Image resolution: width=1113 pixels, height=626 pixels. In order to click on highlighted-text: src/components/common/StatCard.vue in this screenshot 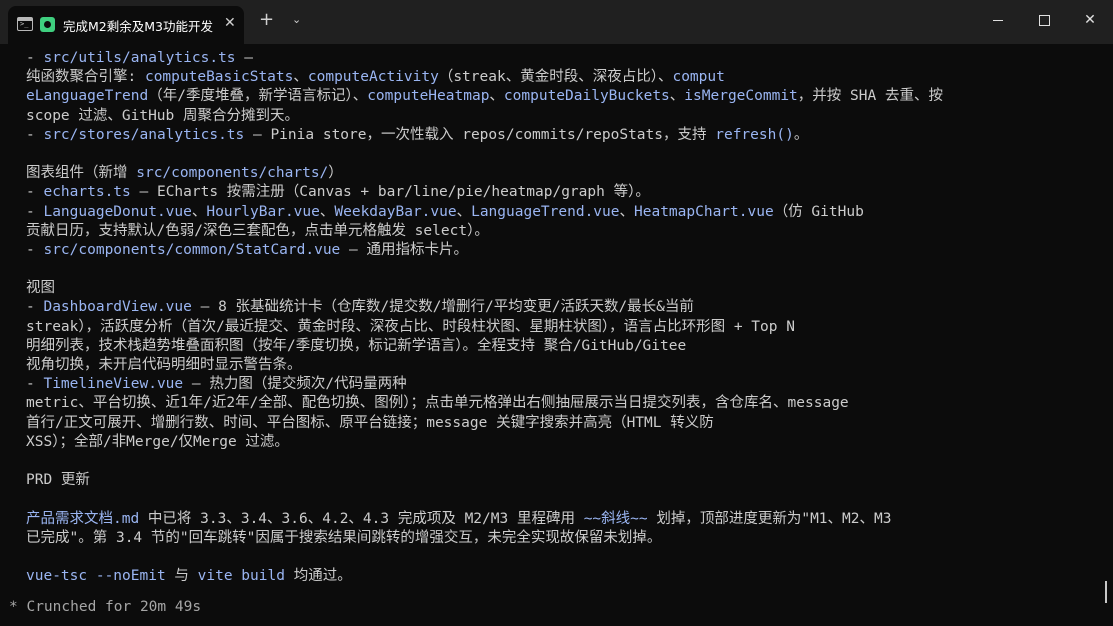, I will do `click(192, 249)`.